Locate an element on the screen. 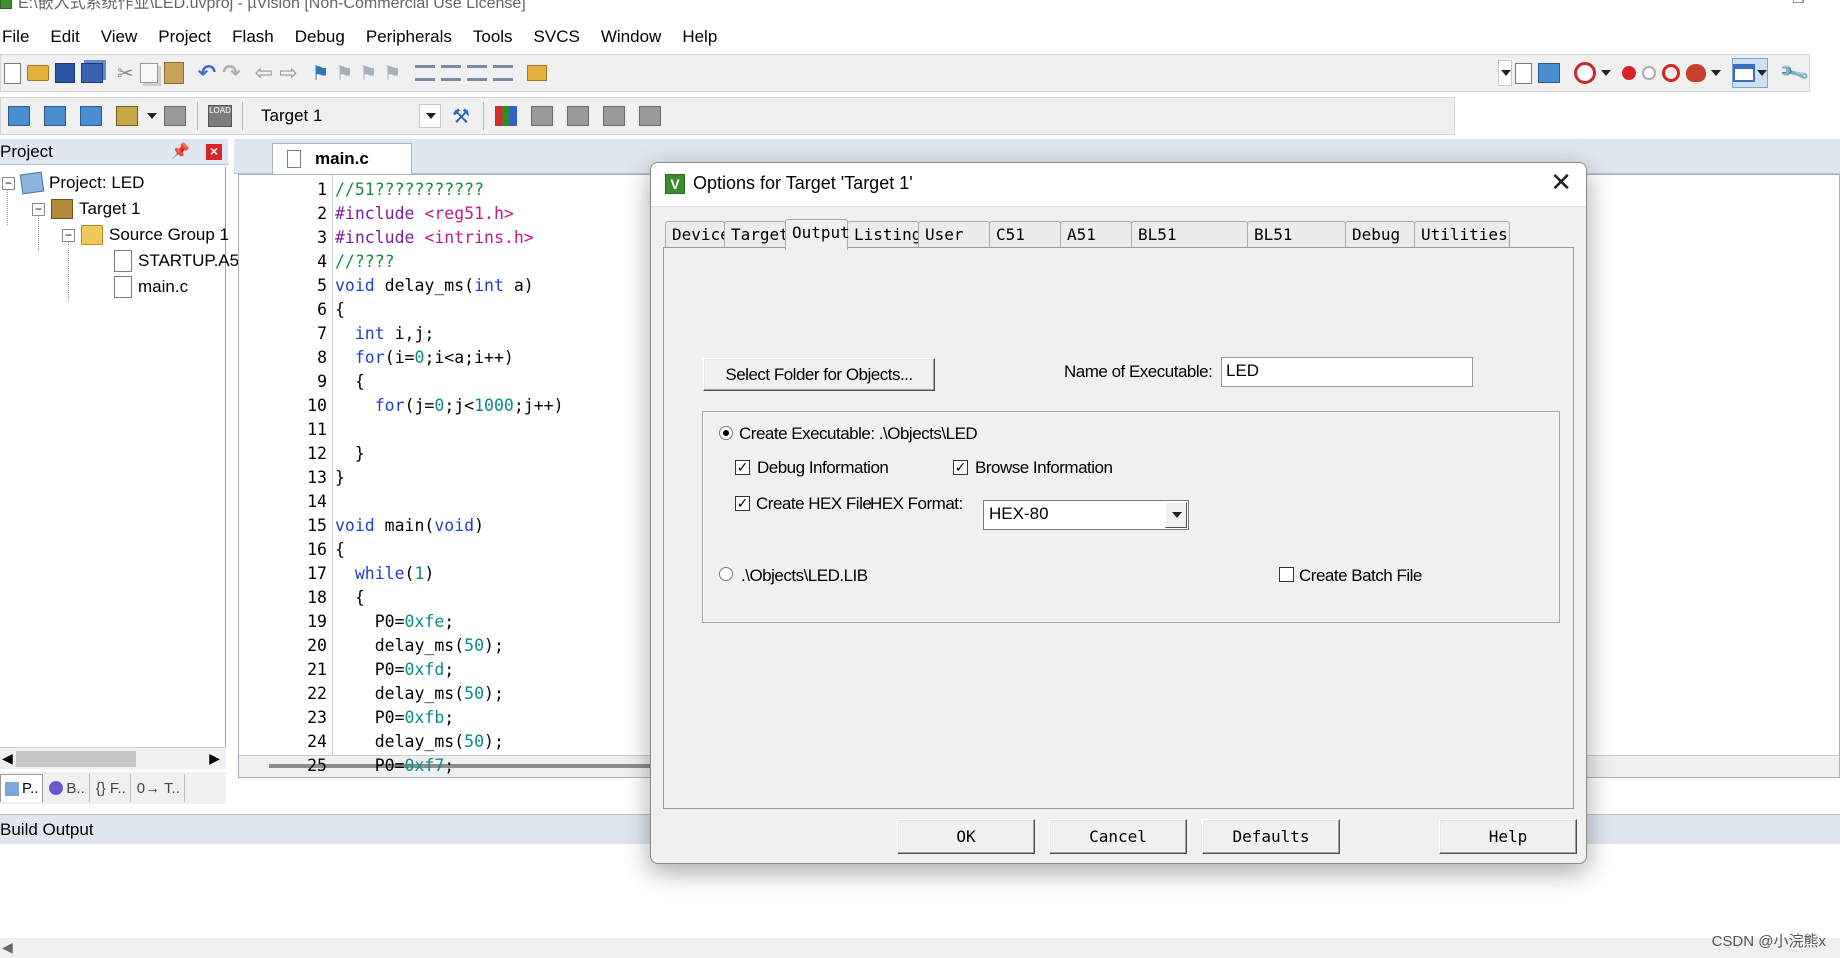 This screenshot has width=1840, height=958. code-line: 17 while(1) is located at coordinates (336, 573).